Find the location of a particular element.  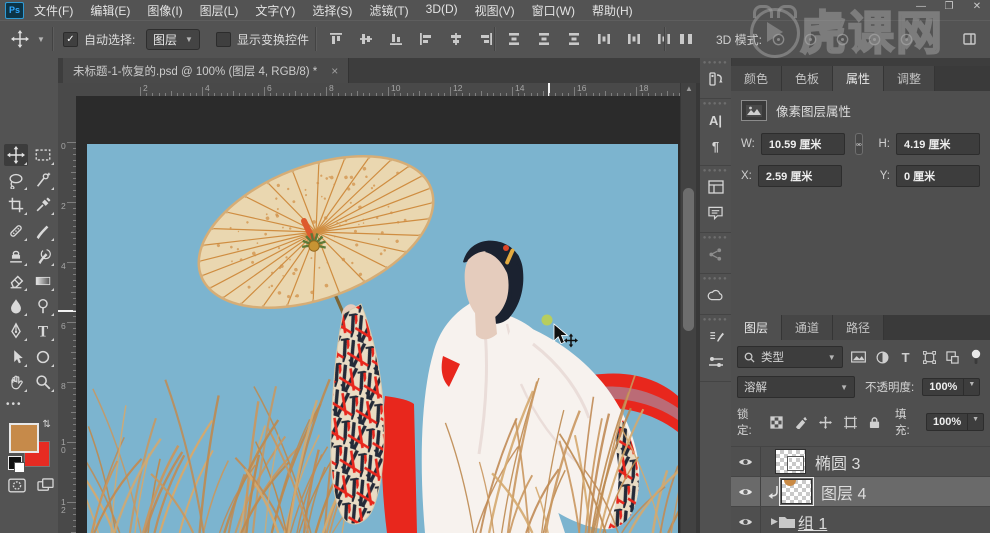

x-field: 2.59 厘米 is located at coordinates (799, 176).